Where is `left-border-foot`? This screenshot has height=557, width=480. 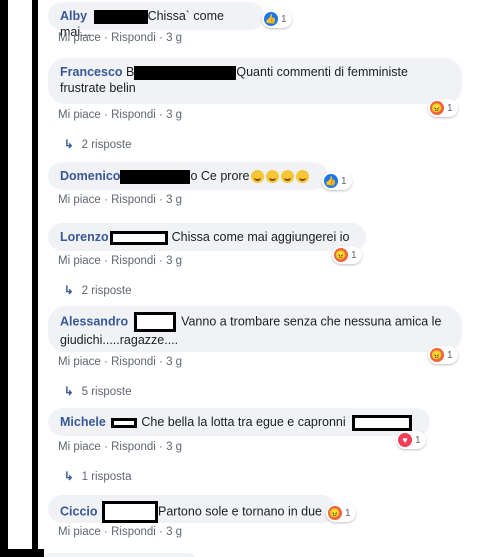
left-border-foot is located at coordinates (22, 553).